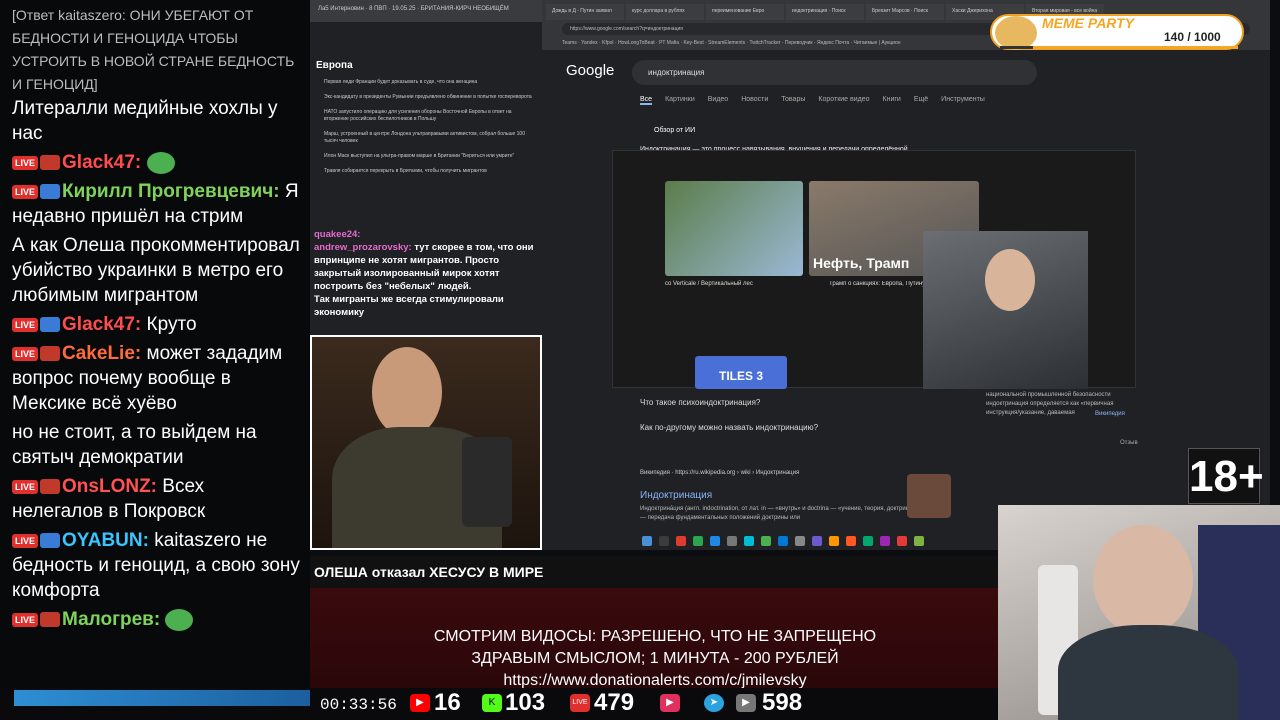 Image resolution: width=1280 pixels, height=720 pixels. What do you see at coordinates (892, 100) in the screenshot?
I see `search-tab: Книги` at bounding box center [892, 100].